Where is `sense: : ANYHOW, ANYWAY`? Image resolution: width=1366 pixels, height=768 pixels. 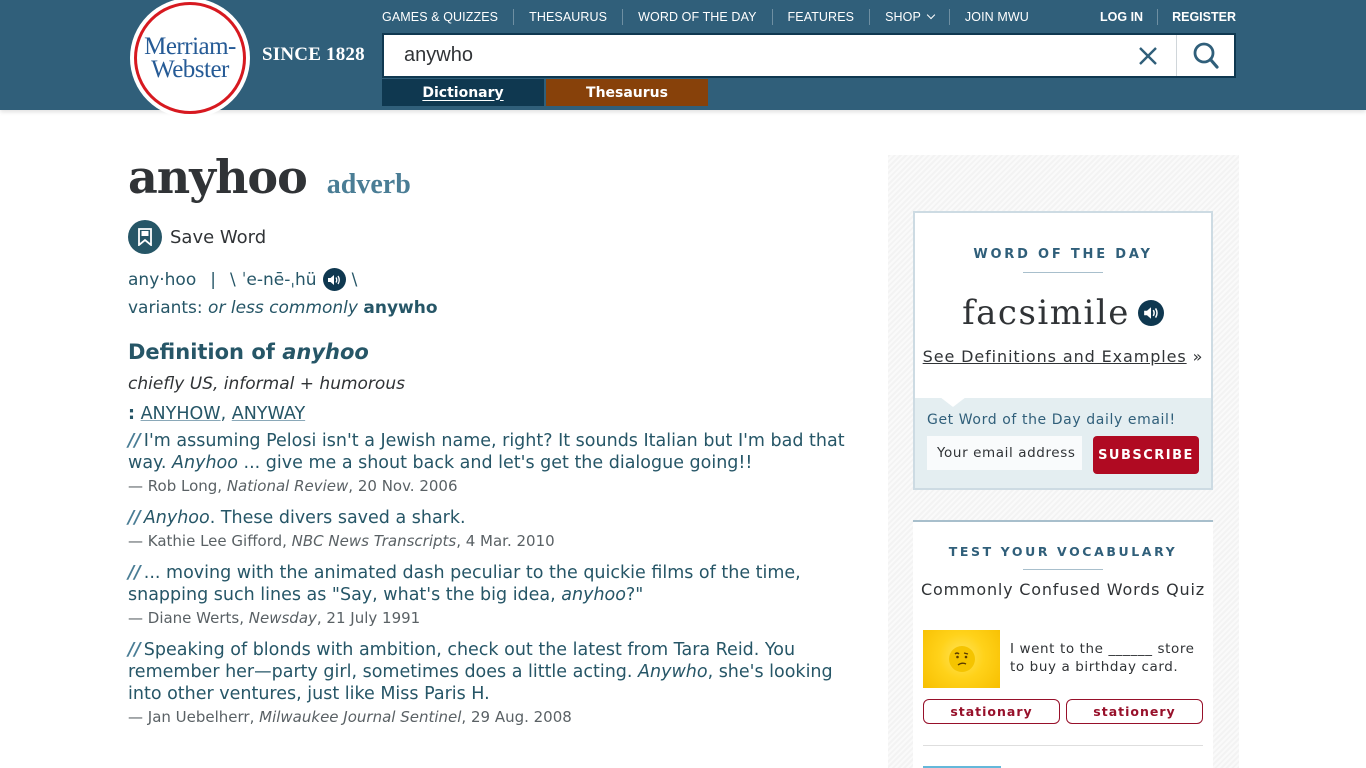
sense: : ANYHOW, ANYWAY is located at coordinates (493, 414).